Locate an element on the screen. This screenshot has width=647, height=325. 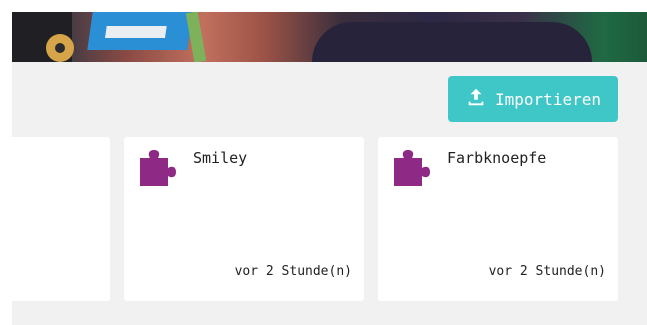
project-title: Smiley is located at coordinates (220, 158).